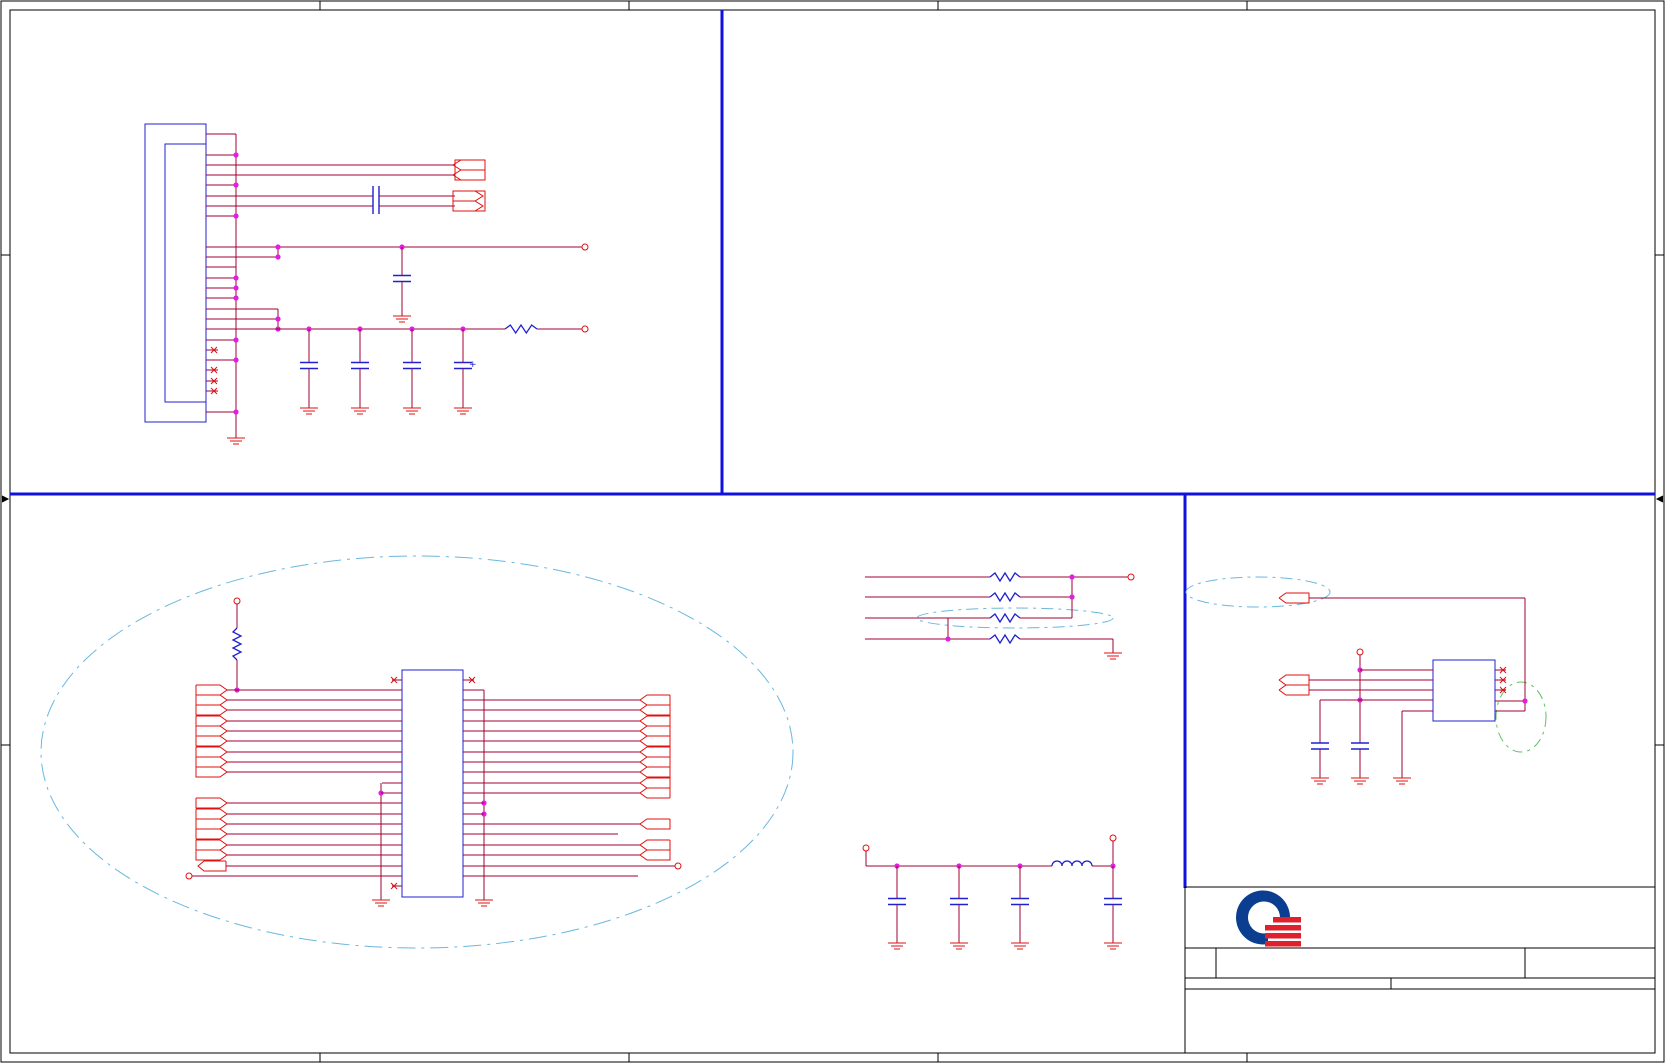  I want to click on connector-inner, so click(185, 273).